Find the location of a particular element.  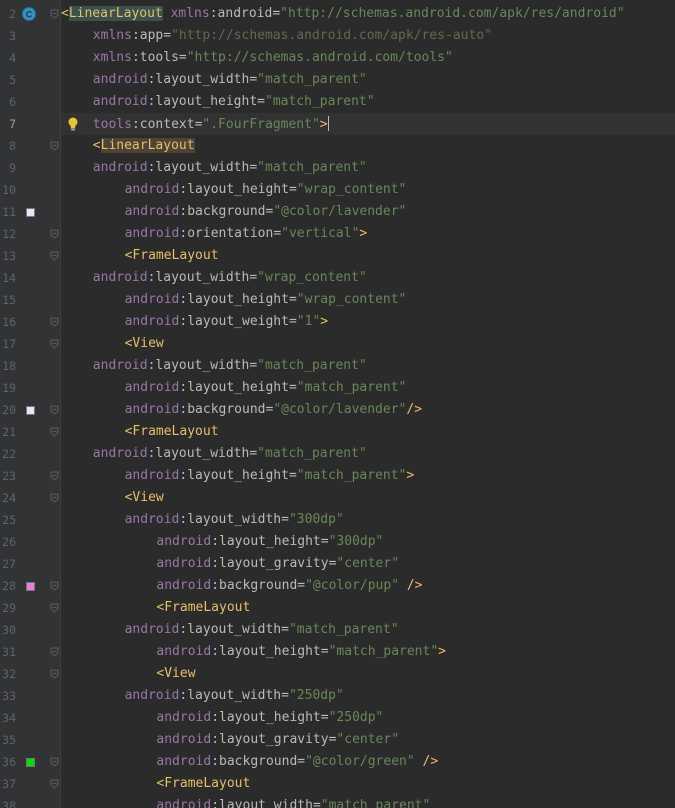

code-line: 6 android:layout_height="match_parent" is located at coordinates (337, 102).